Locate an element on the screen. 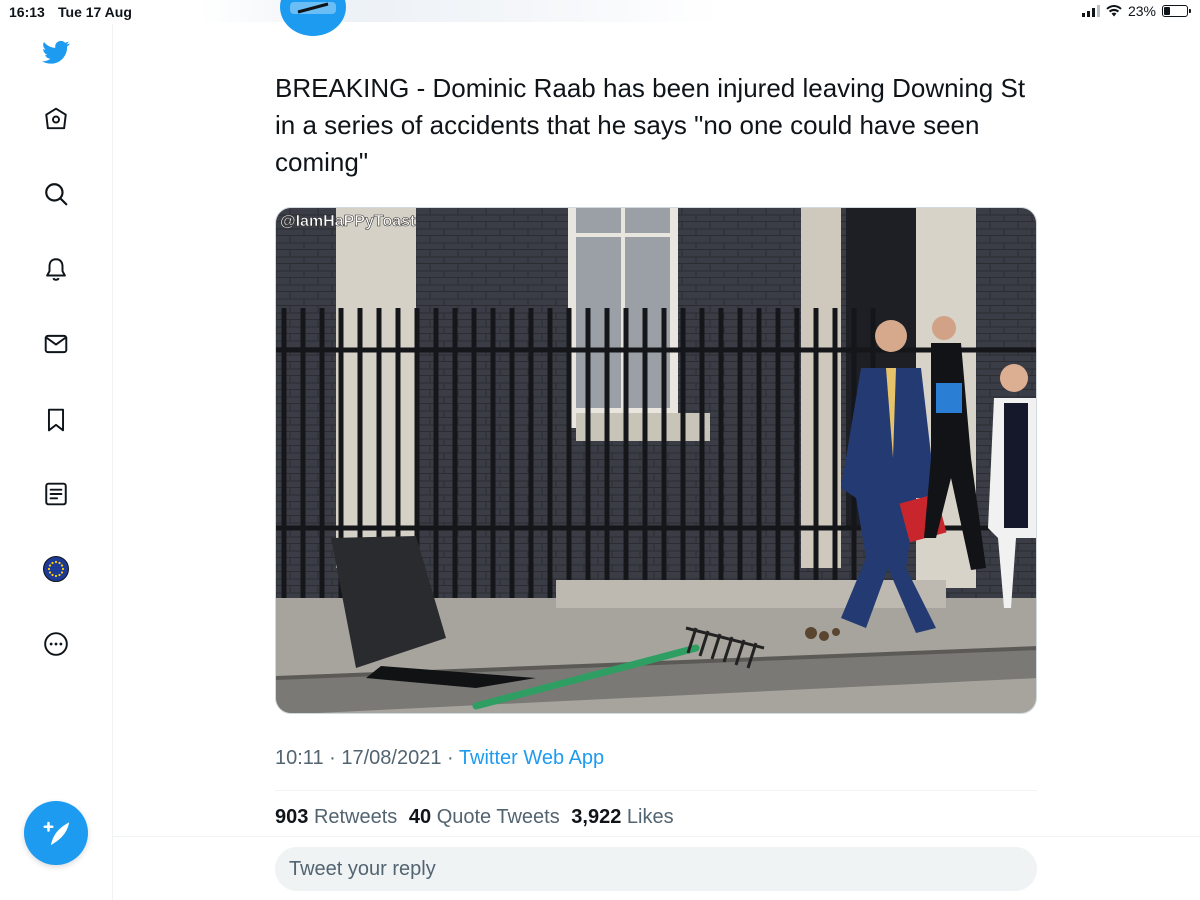 The width and height of the screenshot is (1200, 900). quotes-stat: 40 Quote Tweets is located at coordinates (484, 817).